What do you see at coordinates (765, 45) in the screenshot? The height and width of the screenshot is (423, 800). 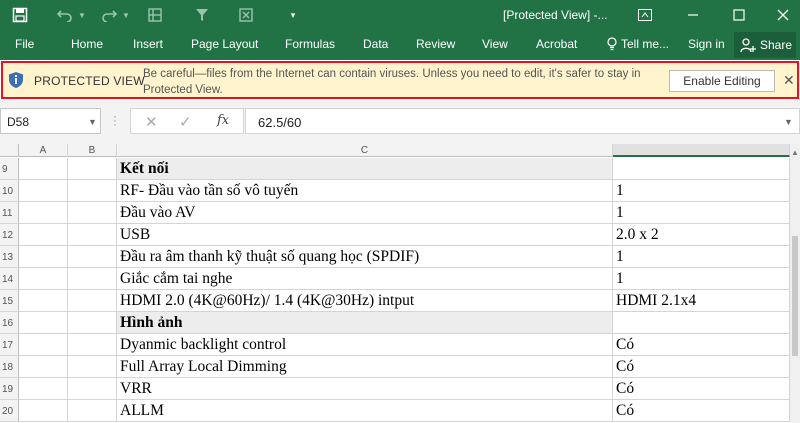 I see `share-button: Share` at bounding box center [765, 45].